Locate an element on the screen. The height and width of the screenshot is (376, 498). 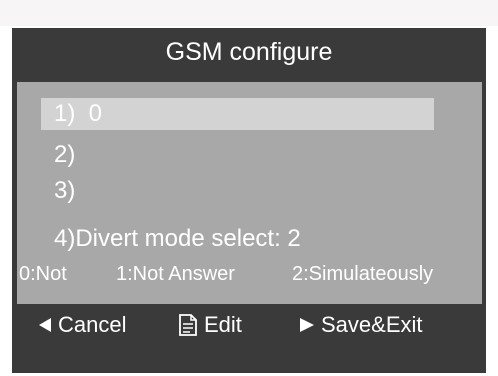
menu-item-1: 1) 0 is located at coordinates (78, 114).